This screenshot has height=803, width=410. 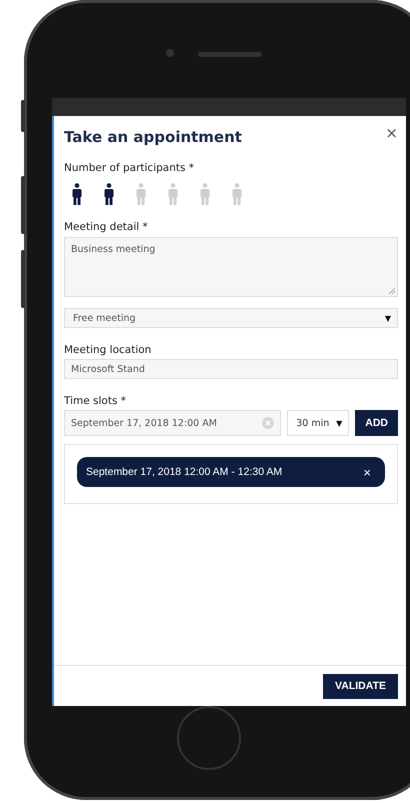 I want to click on resize-grip-icon, so click(x=391, y=290).